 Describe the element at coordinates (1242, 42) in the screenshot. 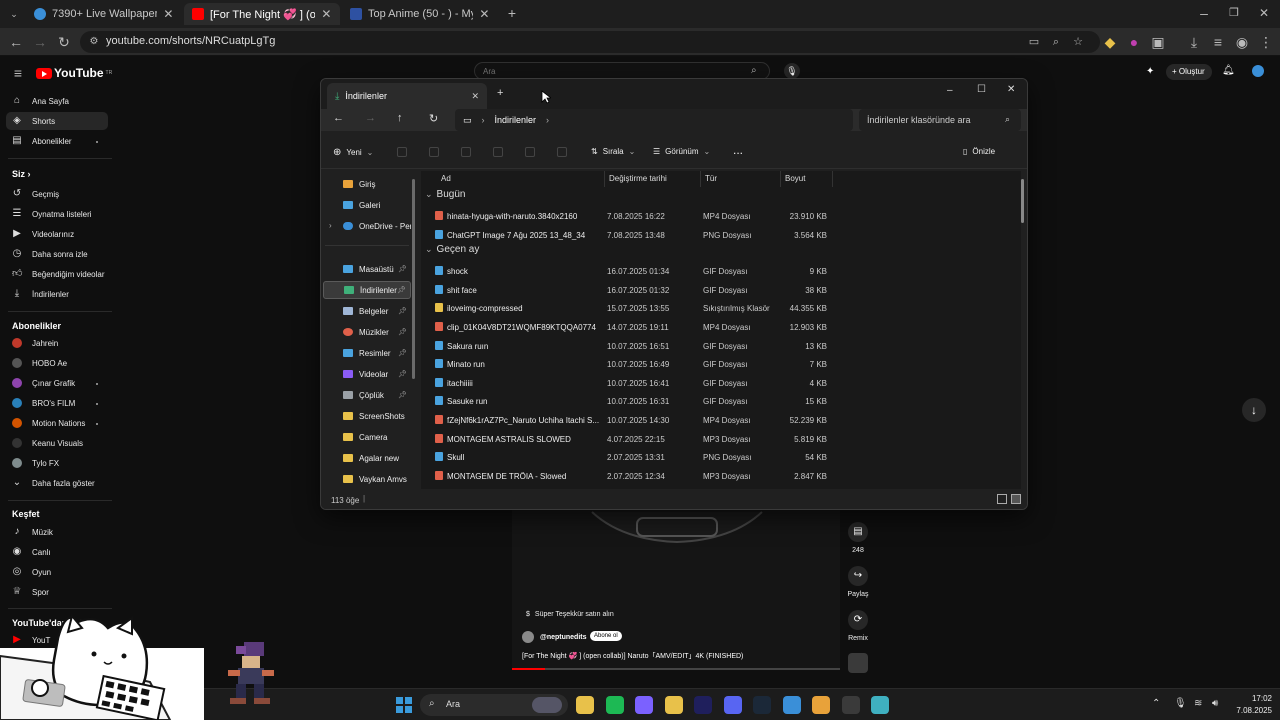

I see `profile-icon: ◉` at that location.